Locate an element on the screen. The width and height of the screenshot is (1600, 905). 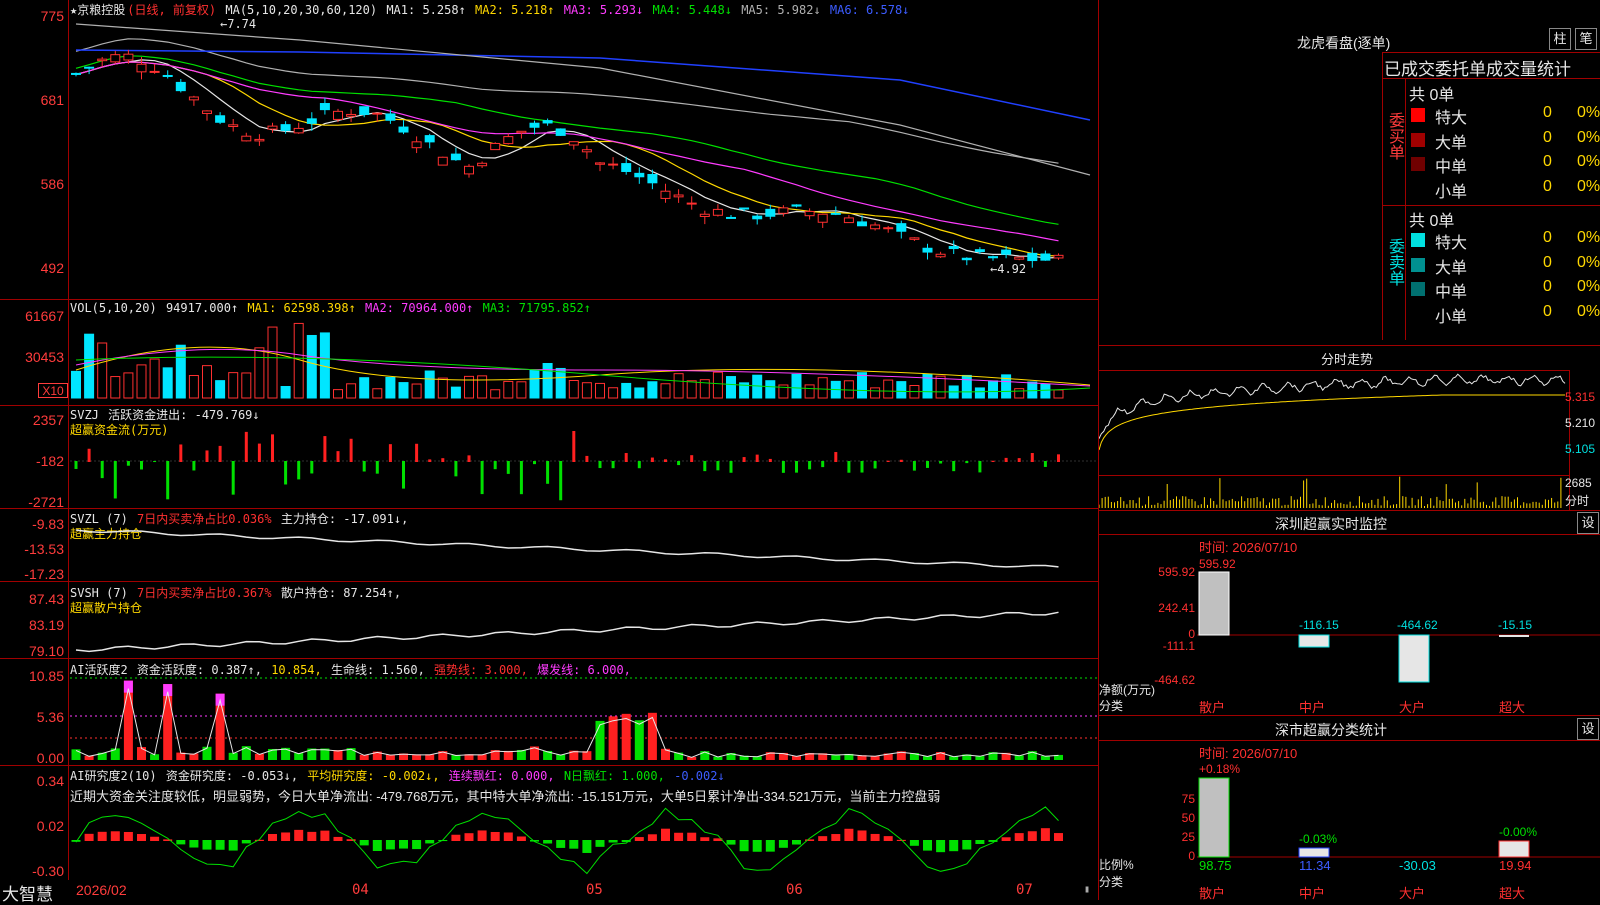
tick-mode-button: 笔 is located at coordinates (1586, 39).